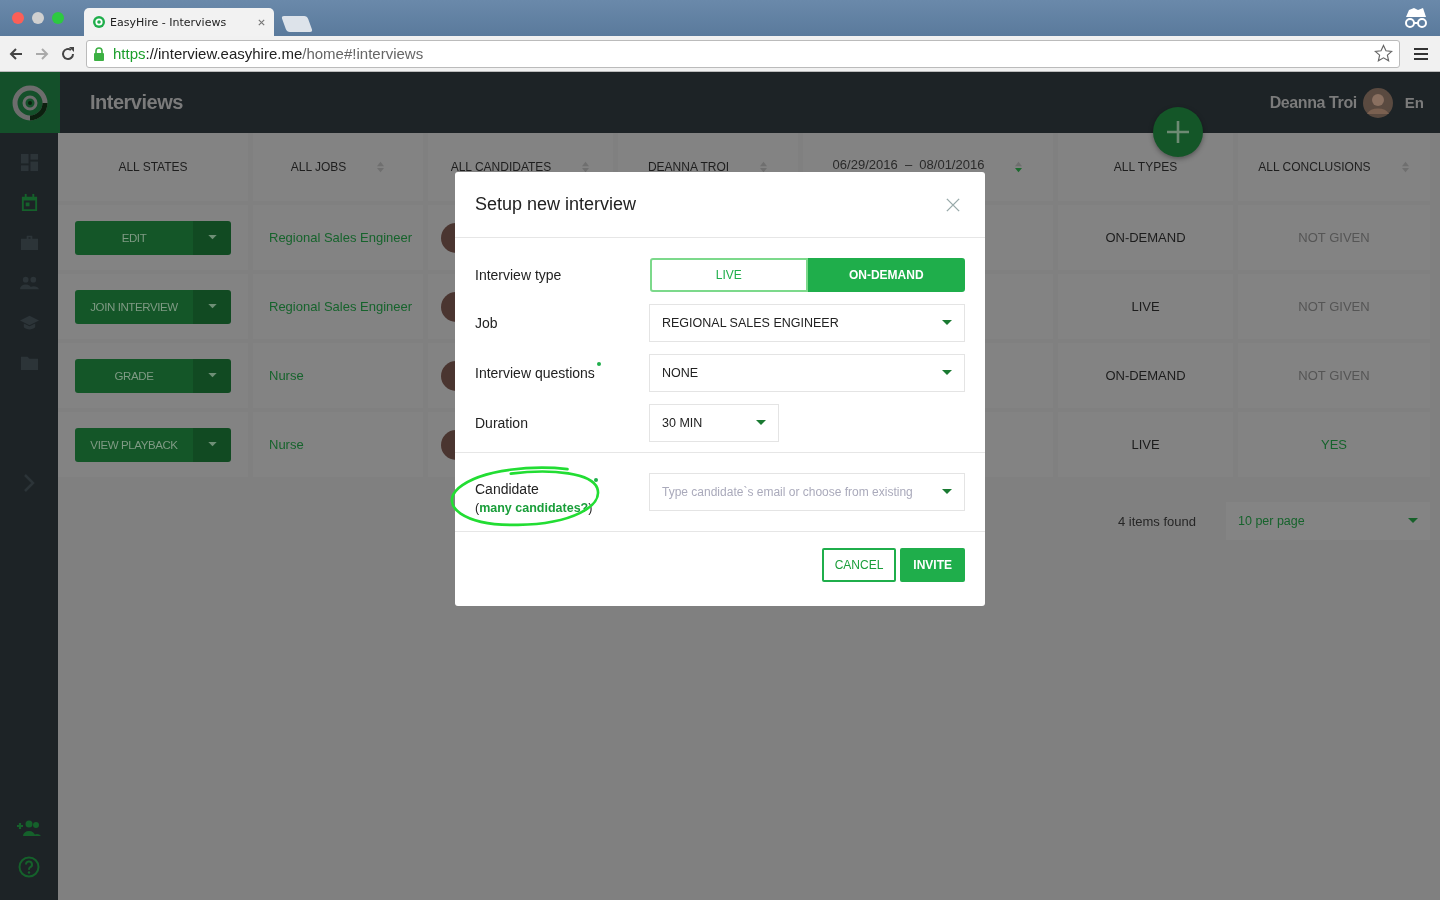  What do you see at coordinates (134, 306) in the screenshot?
I see `action-button: JOIN INTERVIEW` at bounding box center [134, 306].